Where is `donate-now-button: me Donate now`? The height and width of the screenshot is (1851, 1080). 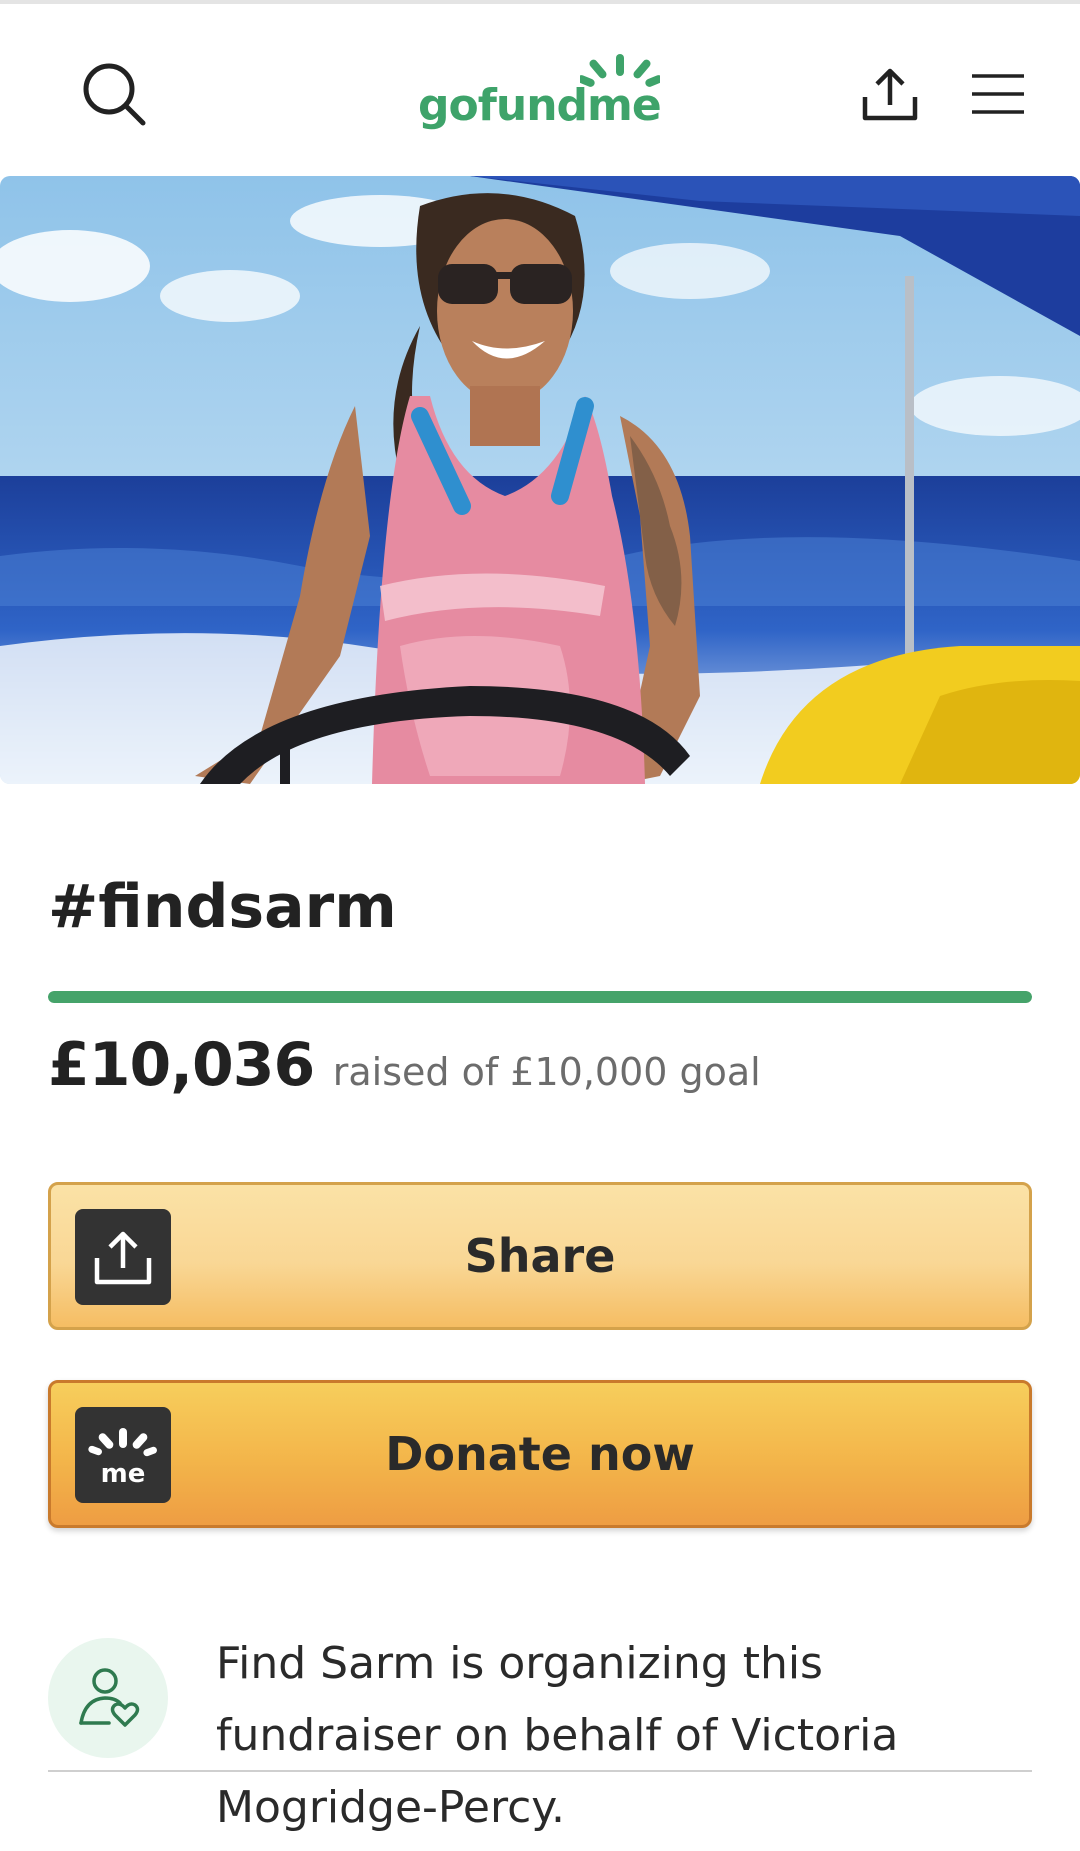
donate-now-button: me Donate now is located at coordinates (540, 1454).